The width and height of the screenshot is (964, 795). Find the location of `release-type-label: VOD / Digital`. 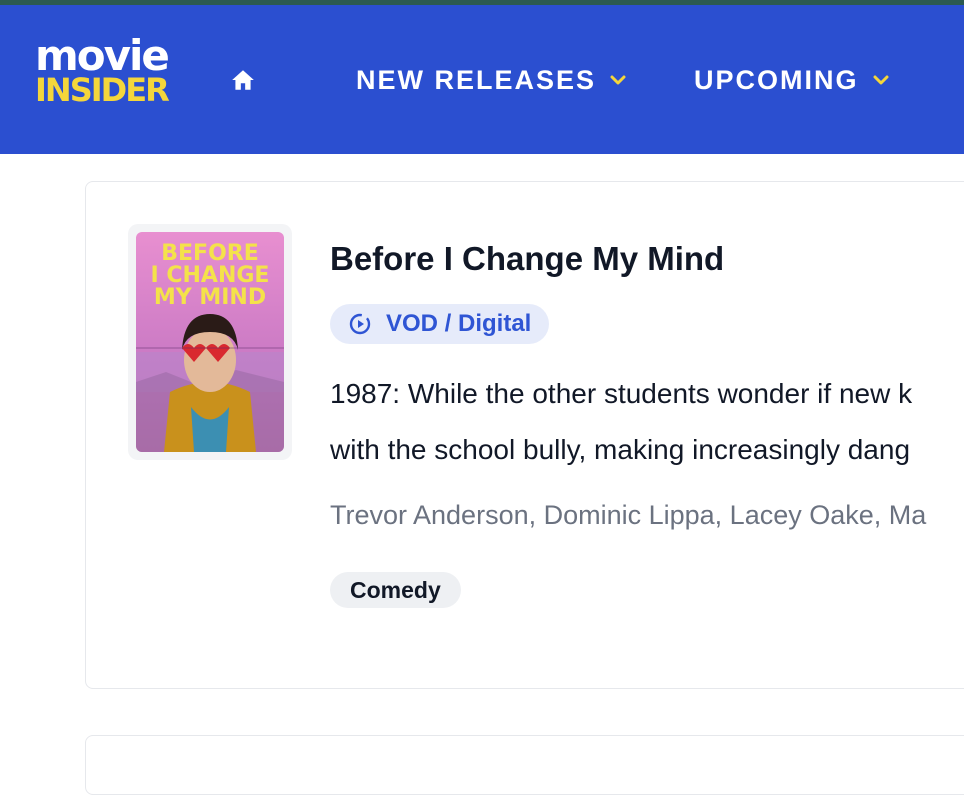

release-type-label: VOD / Digital is located at coordinates (459, 323).